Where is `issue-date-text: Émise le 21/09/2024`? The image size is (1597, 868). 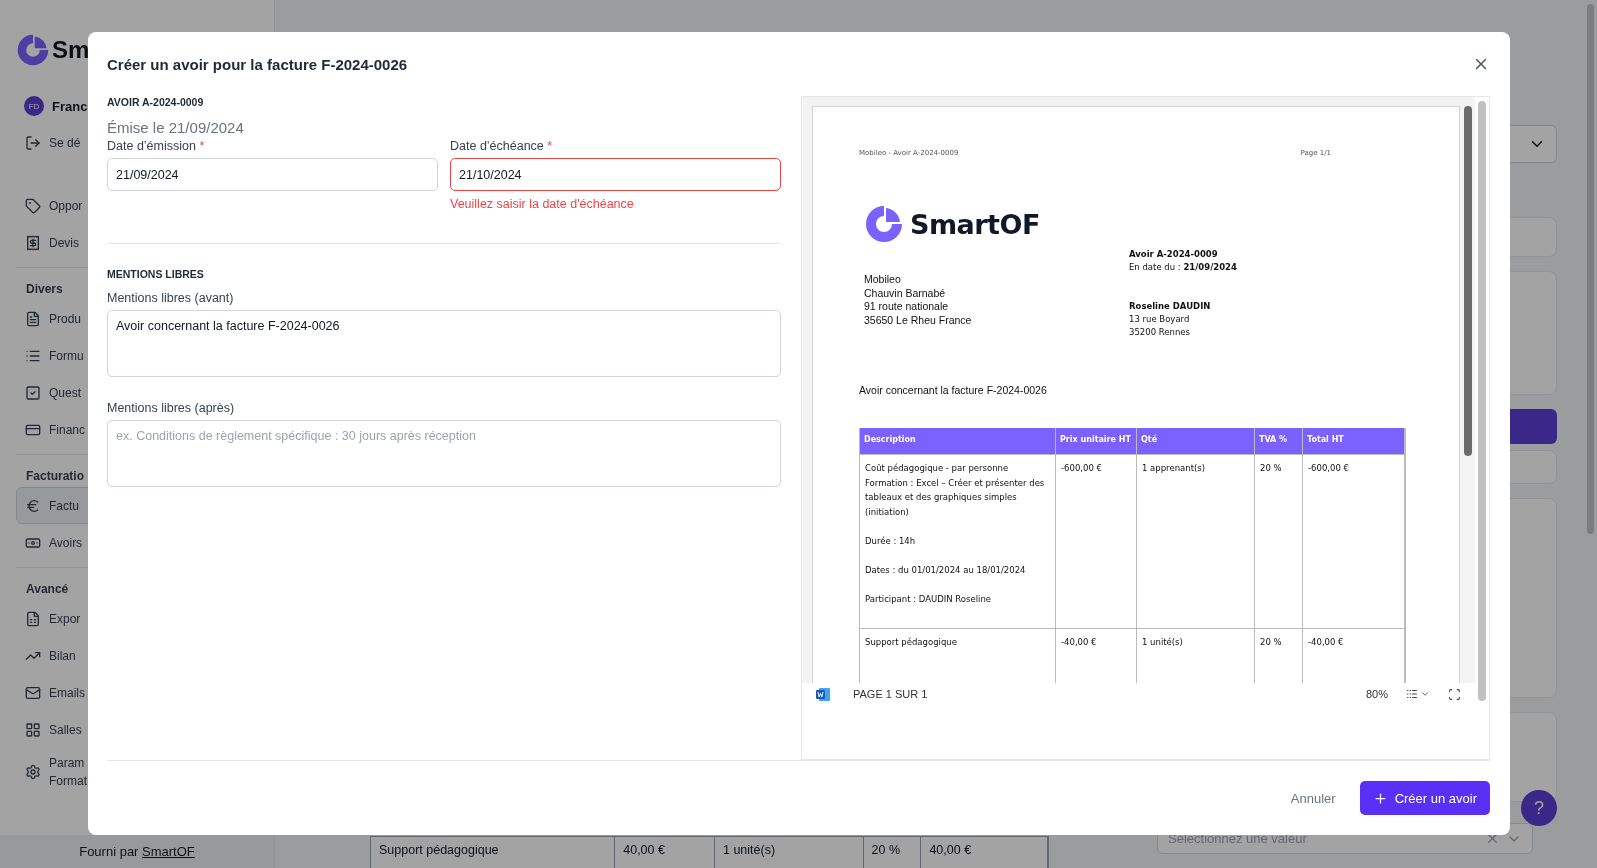
issue-date-text: Émise le 21/09/2024 is located at coordinates (176, 127).